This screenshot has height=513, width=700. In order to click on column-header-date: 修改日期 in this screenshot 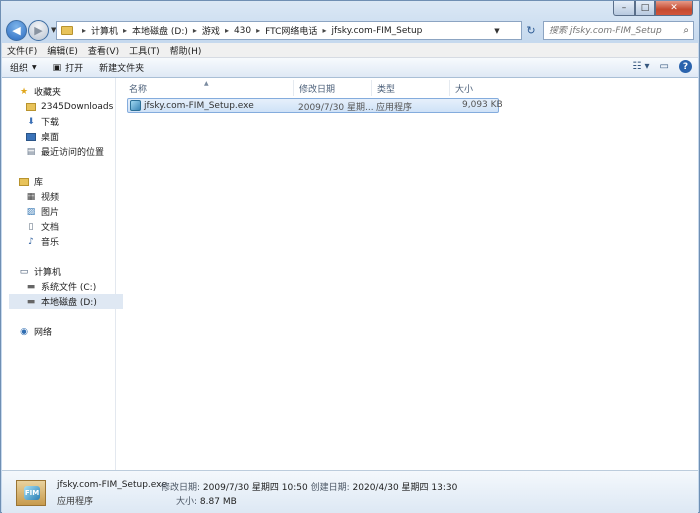, I will do `click(333, 88)`.